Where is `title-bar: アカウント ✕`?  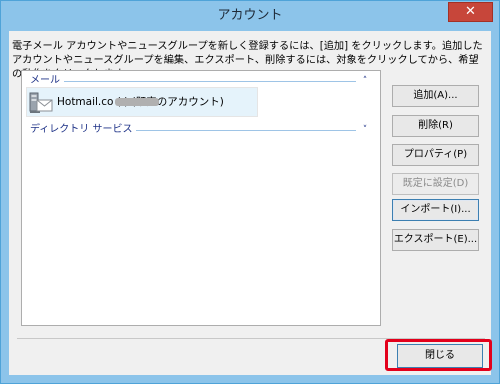
title-bar: アカウント ✕ is located at coordinates (250, 16).